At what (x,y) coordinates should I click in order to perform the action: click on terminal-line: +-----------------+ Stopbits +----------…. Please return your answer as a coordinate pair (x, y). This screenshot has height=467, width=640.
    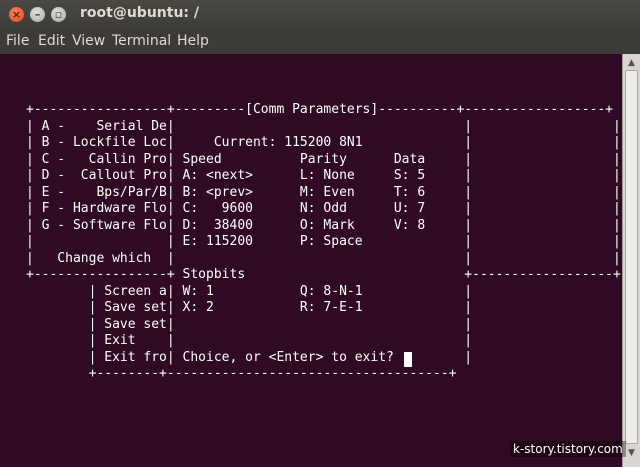
    Looking at the image, I should click on (323, 274).